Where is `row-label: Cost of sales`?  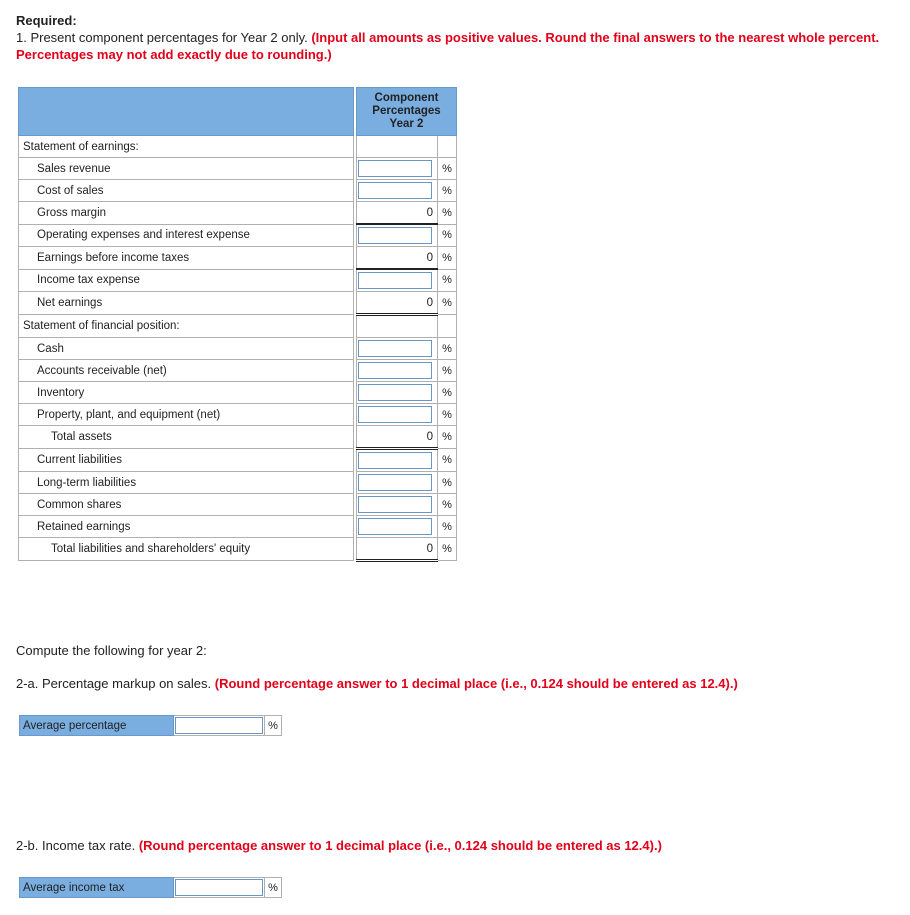 row-label: Cost of sales is located at coordinates (186, 190).